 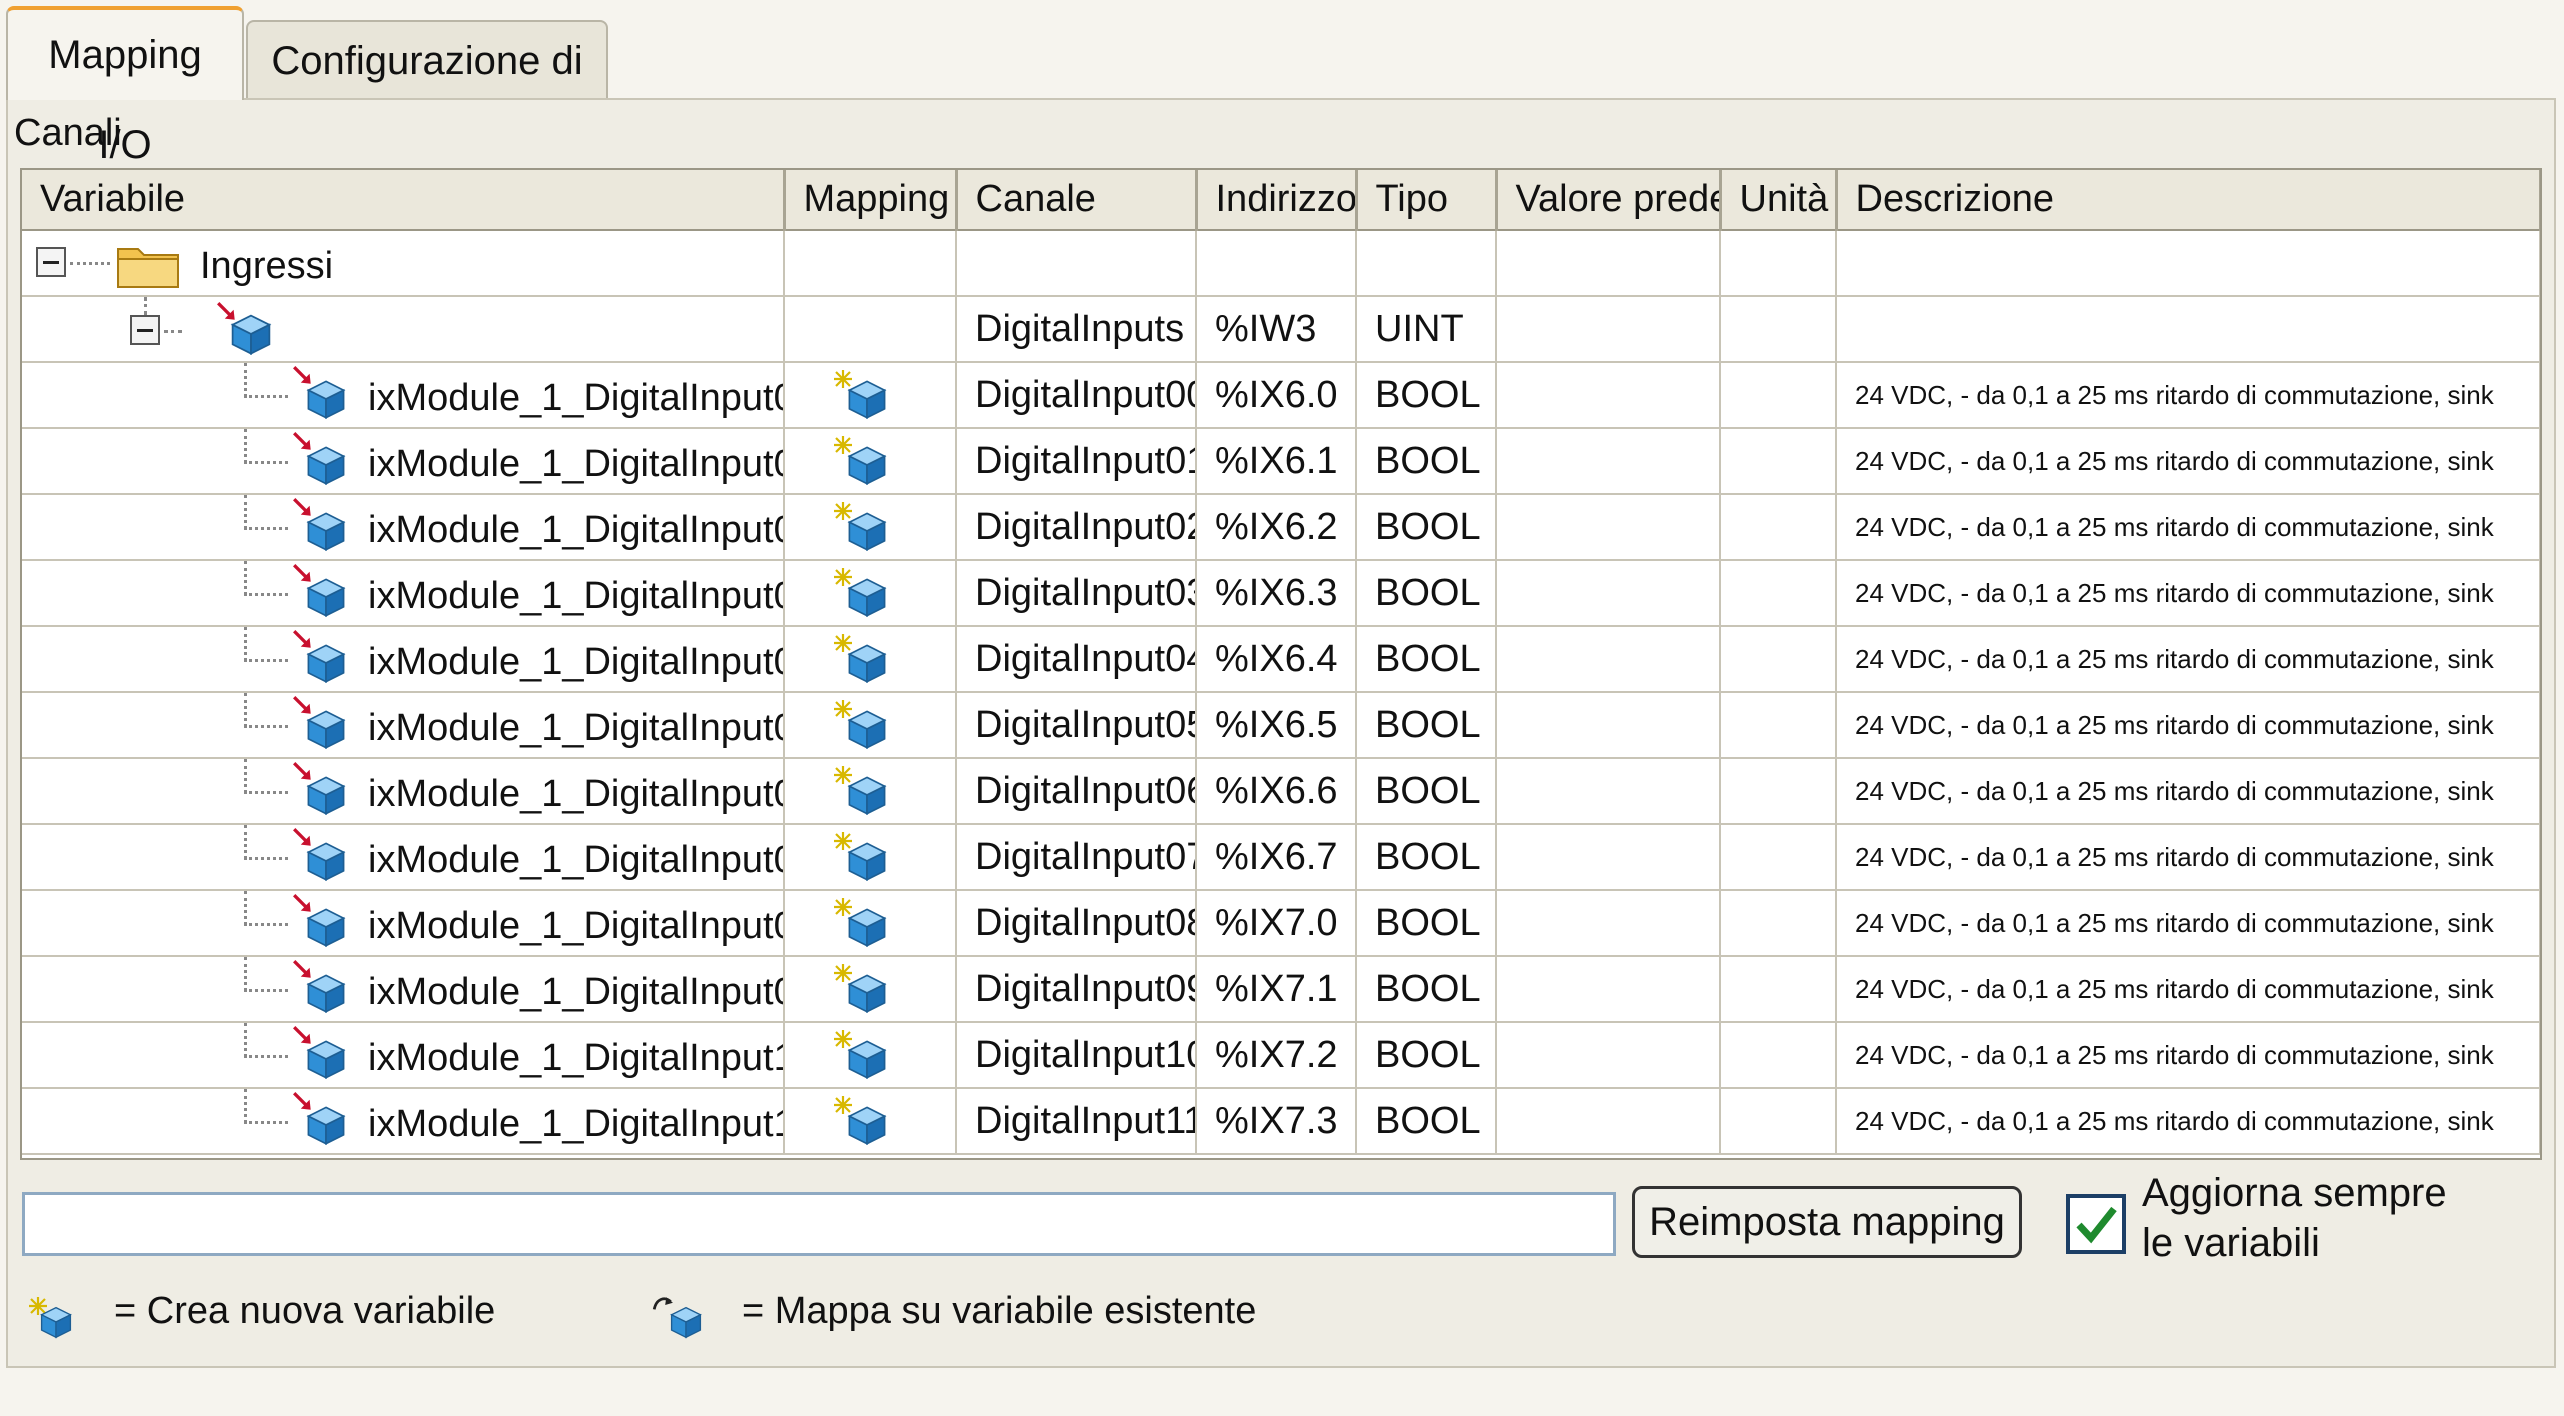 I want to click on tab-io-configuration: Configurazione di I/O, so click(x=427, y=90).